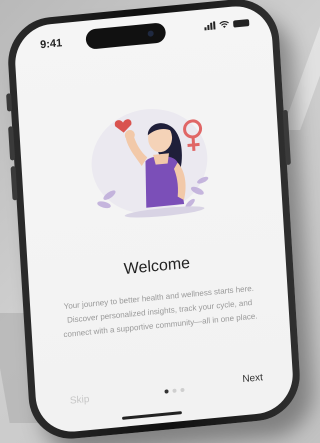 This screenshot has width=320, height=443. What do you see at coordinates (224, 24) in the screenshot?
I see `wifi-icon` at bounding box center [224, 24].